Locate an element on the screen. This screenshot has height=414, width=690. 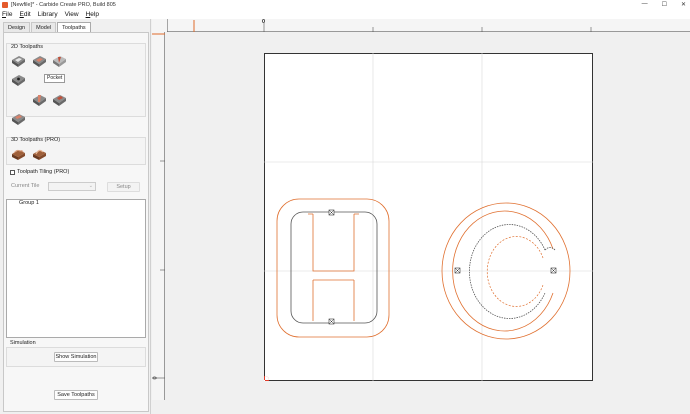
save-toolpaths-button: Save Toolpaths is located at coordinates (76, 395).